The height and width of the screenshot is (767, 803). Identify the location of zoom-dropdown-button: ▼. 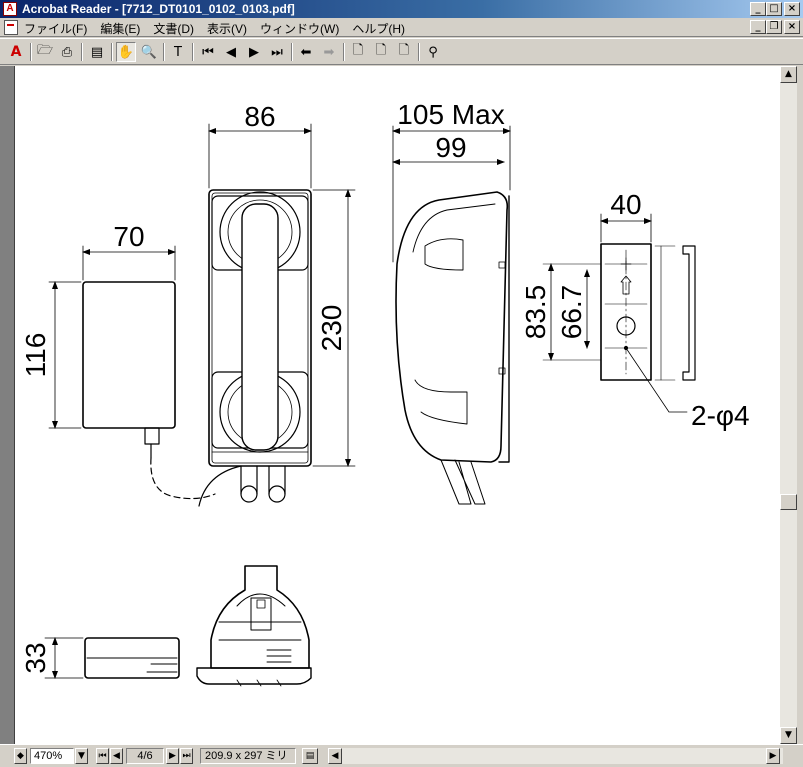
(81, 756).